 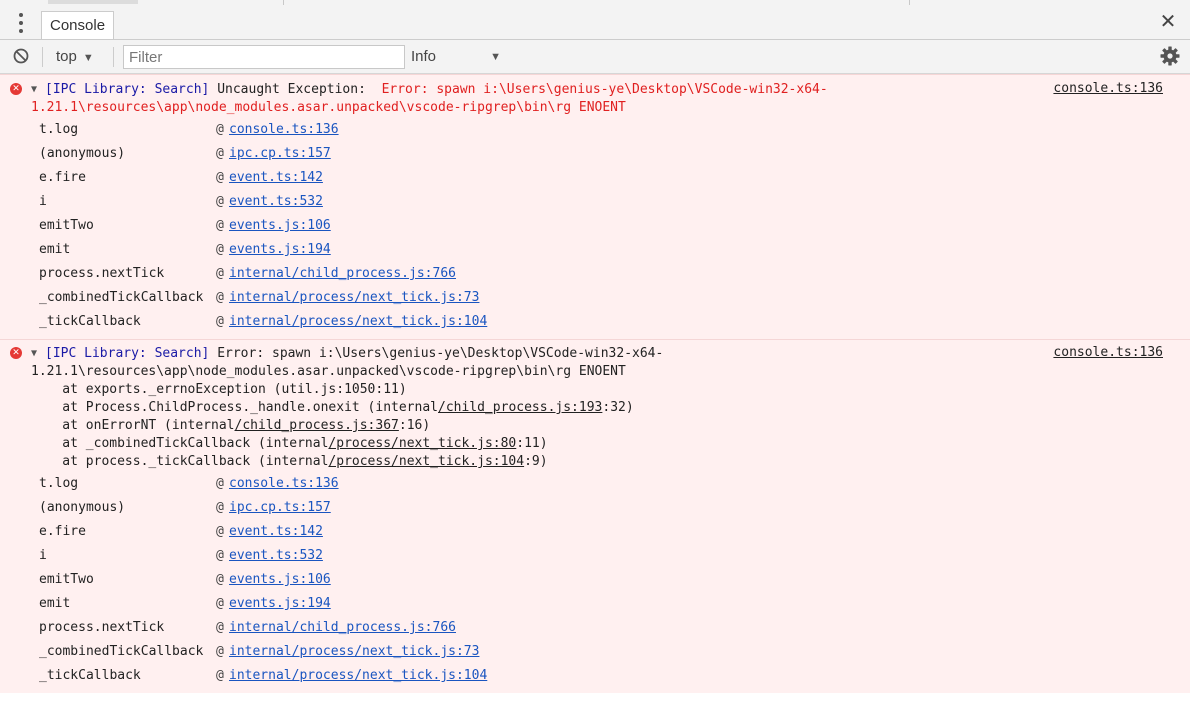 What do you see at coordinates (595, 57) in the screenshot?
I see `console-toolbar: top ▼ Info ▼` at bounding box center [595, 57].